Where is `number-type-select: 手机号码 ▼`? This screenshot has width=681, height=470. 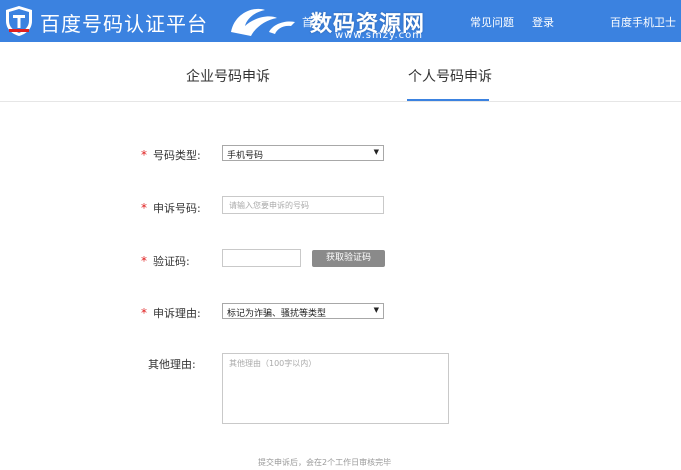
number-type-select: 手机号码 ▼ is located at coordinates (303, 153).